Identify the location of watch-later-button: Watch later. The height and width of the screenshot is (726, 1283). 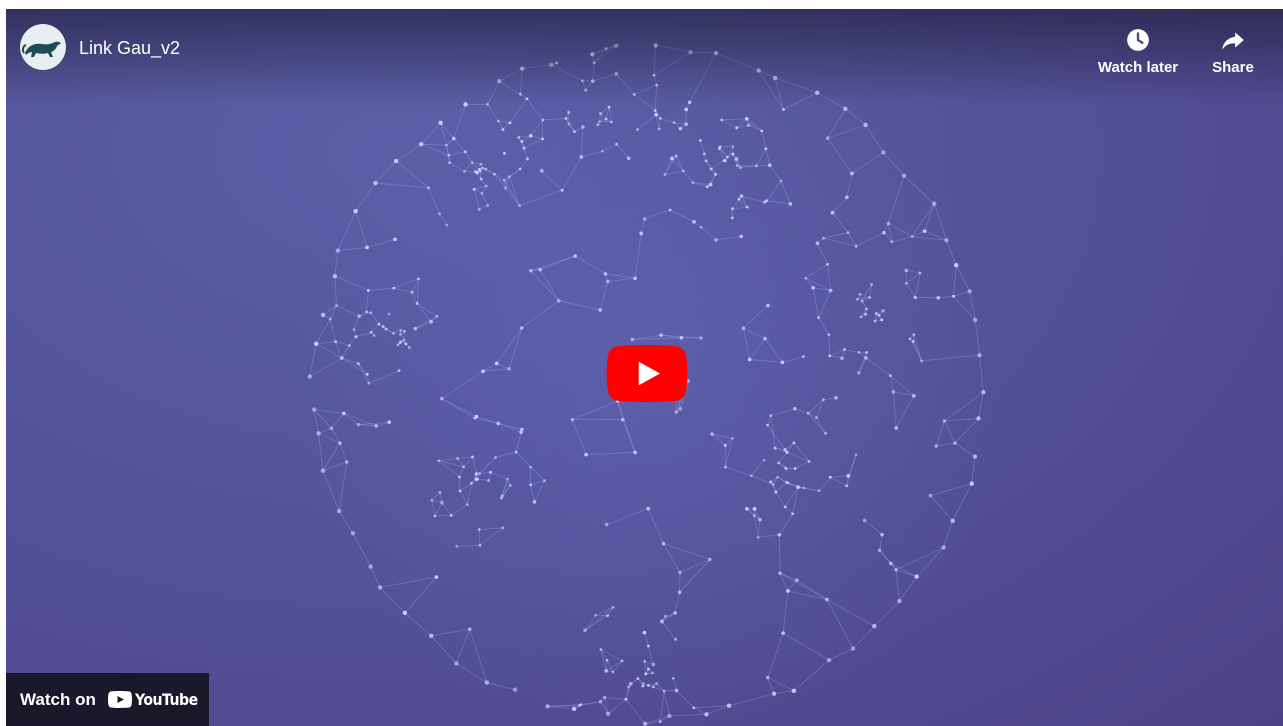
(1138, 51).